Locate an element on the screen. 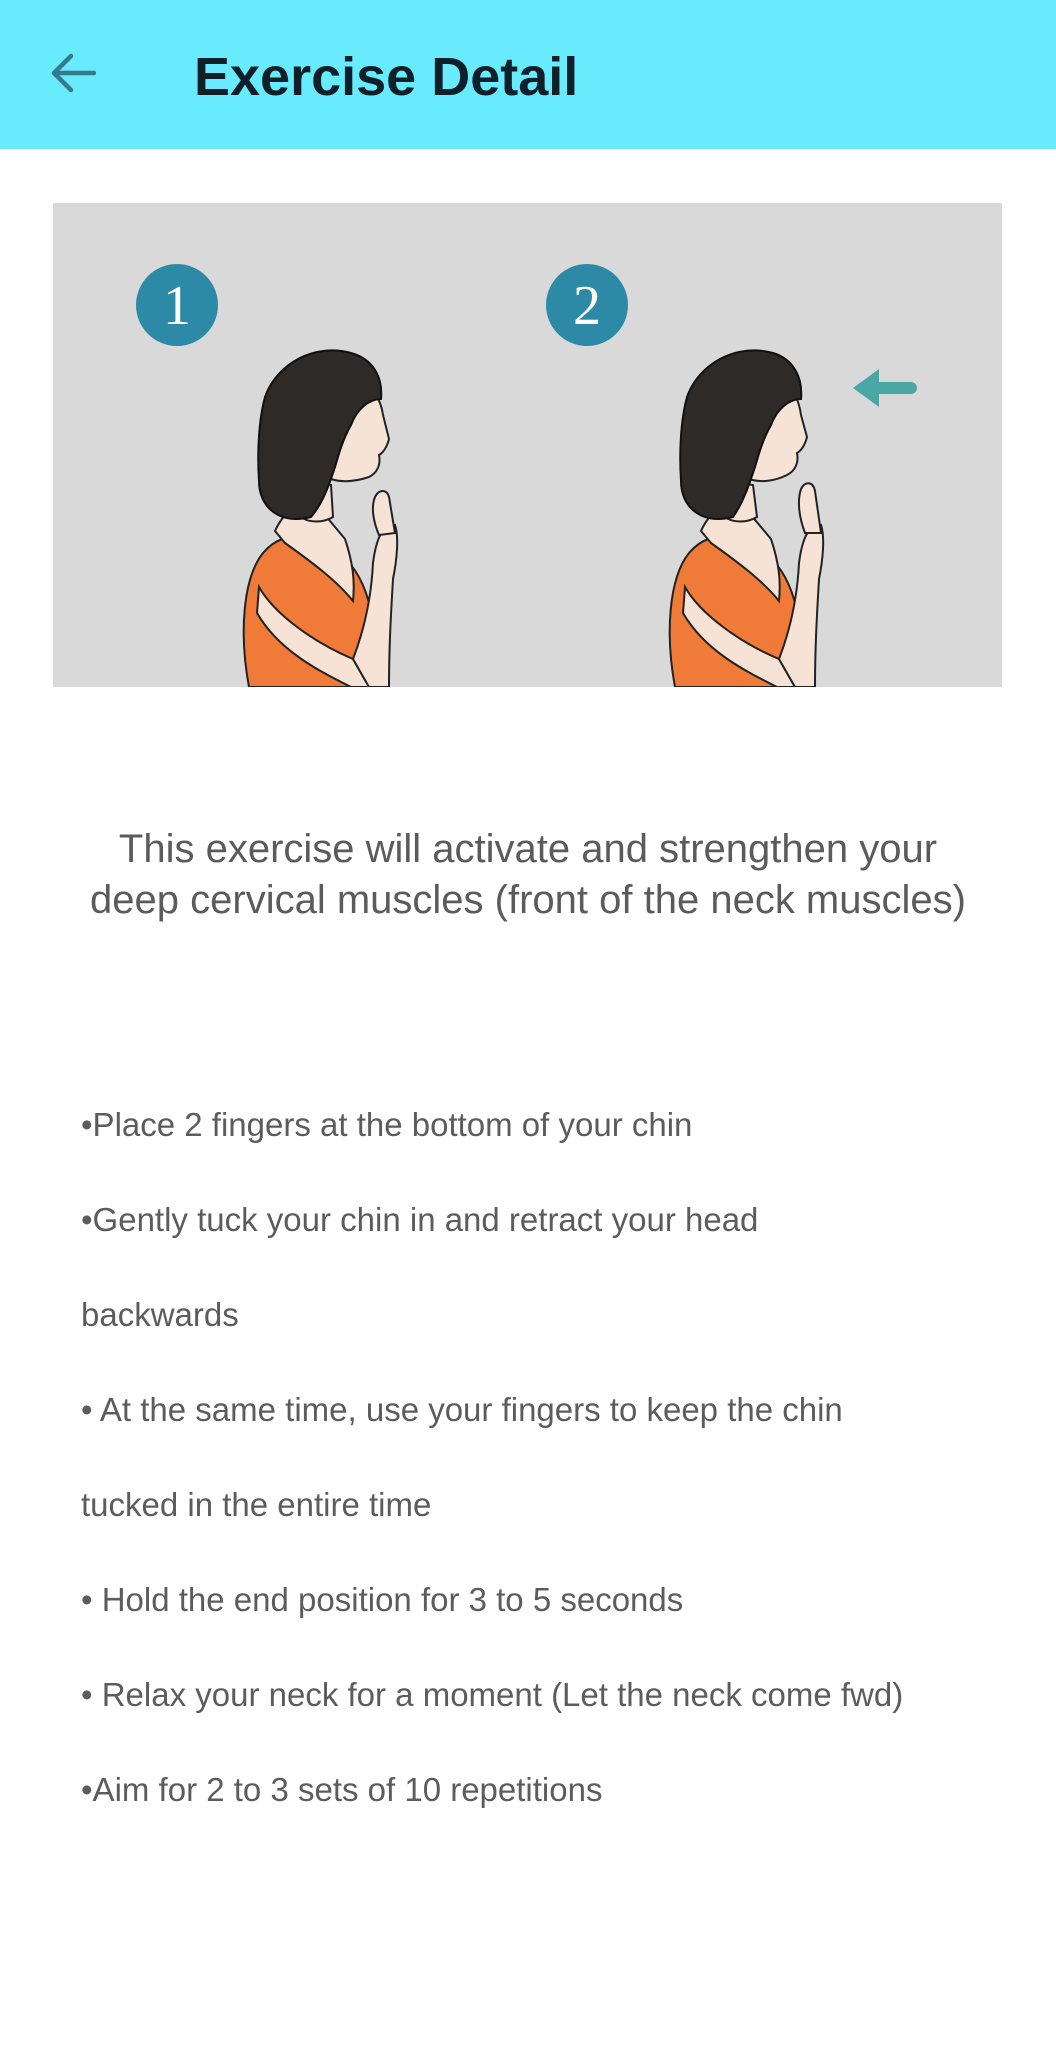  app-bar: Exercise Detail is located at coordinates (528, 74).